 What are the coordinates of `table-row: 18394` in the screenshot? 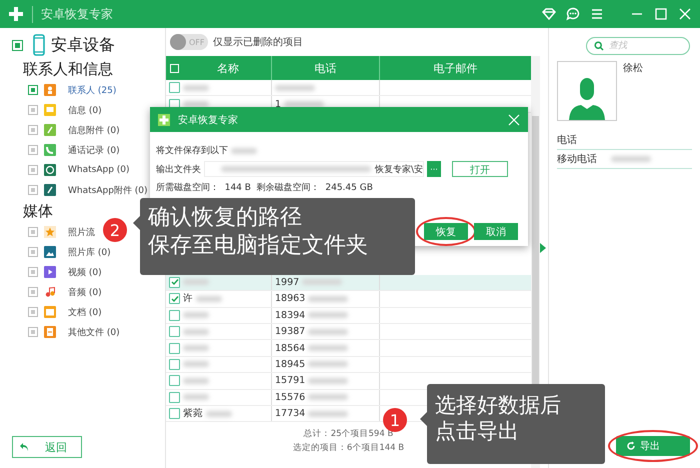 It's located at (348, 316).